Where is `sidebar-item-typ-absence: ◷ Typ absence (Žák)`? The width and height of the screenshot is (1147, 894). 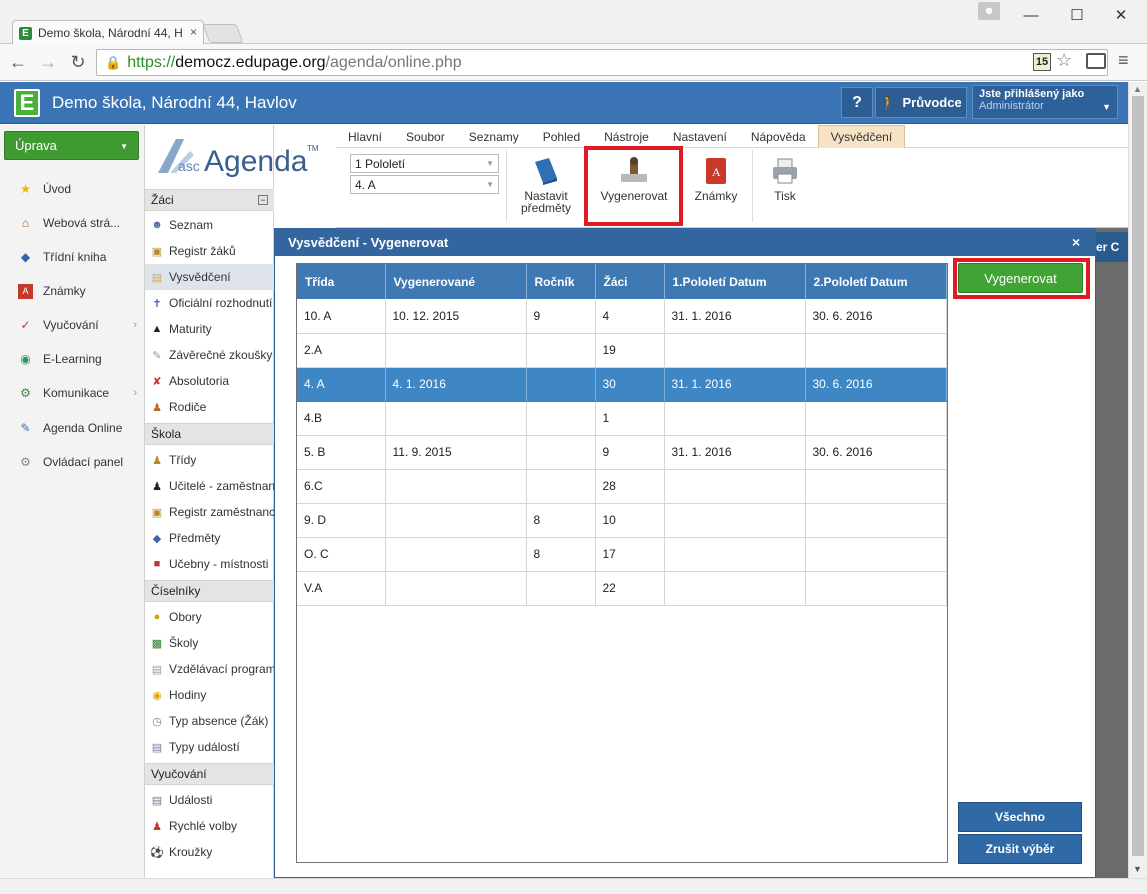 sidebar-item-typ-absence: ◷ Typ absence (Žák) is located at coordinates (209, 721).